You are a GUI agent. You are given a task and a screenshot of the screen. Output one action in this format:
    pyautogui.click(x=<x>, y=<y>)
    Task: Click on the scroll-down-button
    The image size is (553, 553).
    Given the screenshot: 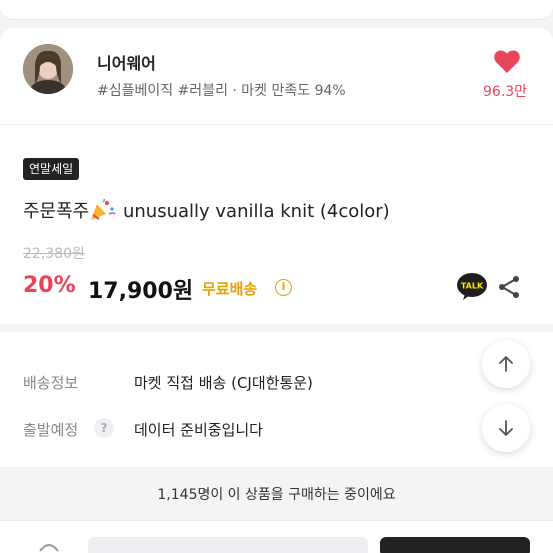 What is the action you would take?
    pyautogui.click(x=506, y=428)
    